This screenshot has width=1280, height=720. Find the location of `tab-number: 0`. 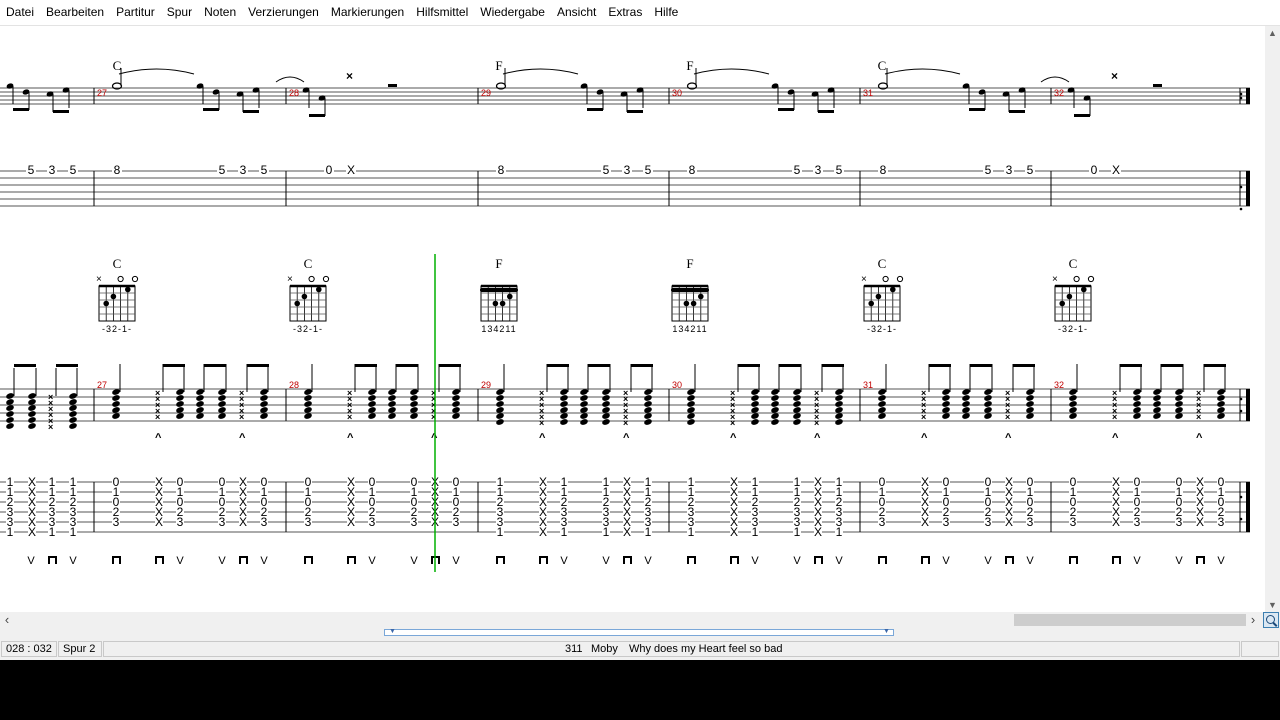

tab-number: 0 is located at coordinates (1094, 170).